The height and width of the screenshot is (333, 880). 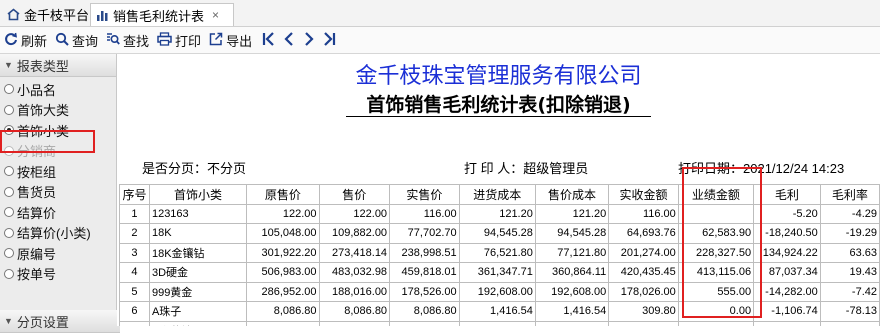 What do you see at coordinates (134, 233) in the screenshot?
I see `table-cell: 2` at bounding box center [134, 233].